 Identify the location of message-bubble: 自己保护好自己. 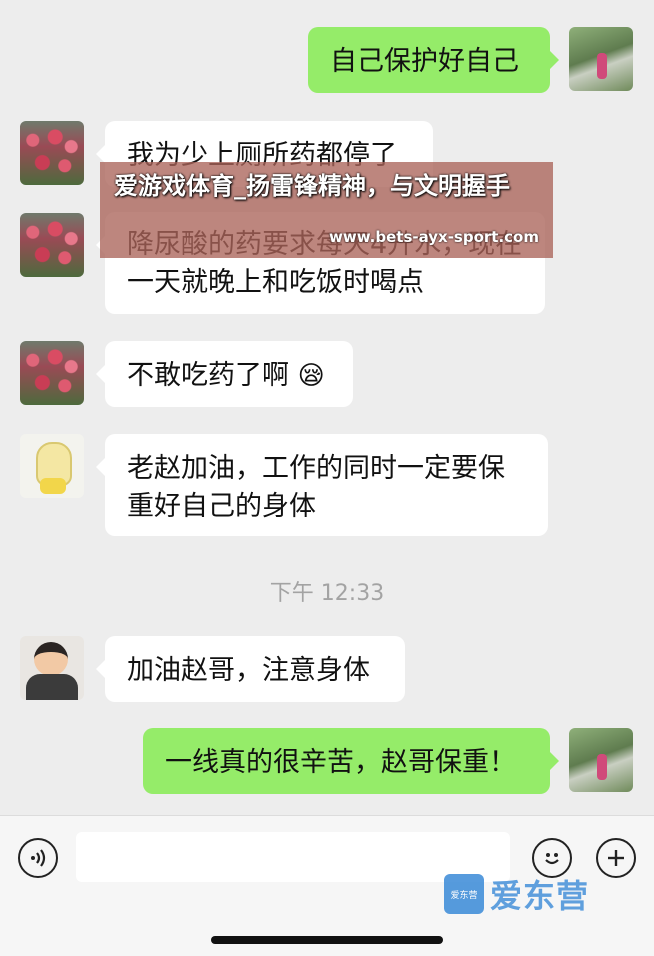
(433, 60).